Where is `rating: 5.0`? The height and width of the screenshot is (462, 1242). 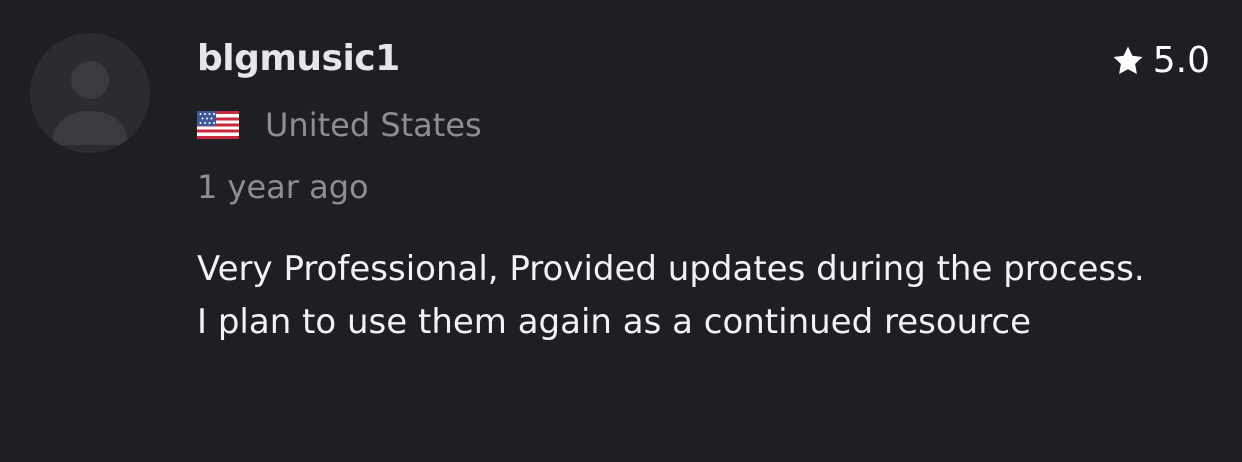 rating: 5.0 is located at coordinates (1160, 60).